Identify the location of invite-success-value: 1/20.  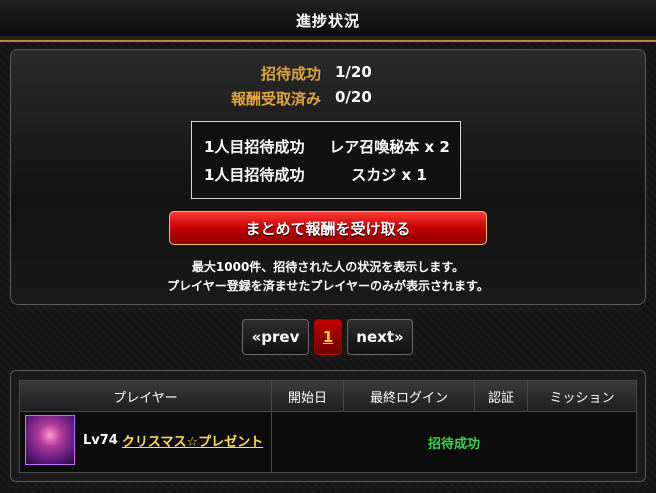
(353, 72).